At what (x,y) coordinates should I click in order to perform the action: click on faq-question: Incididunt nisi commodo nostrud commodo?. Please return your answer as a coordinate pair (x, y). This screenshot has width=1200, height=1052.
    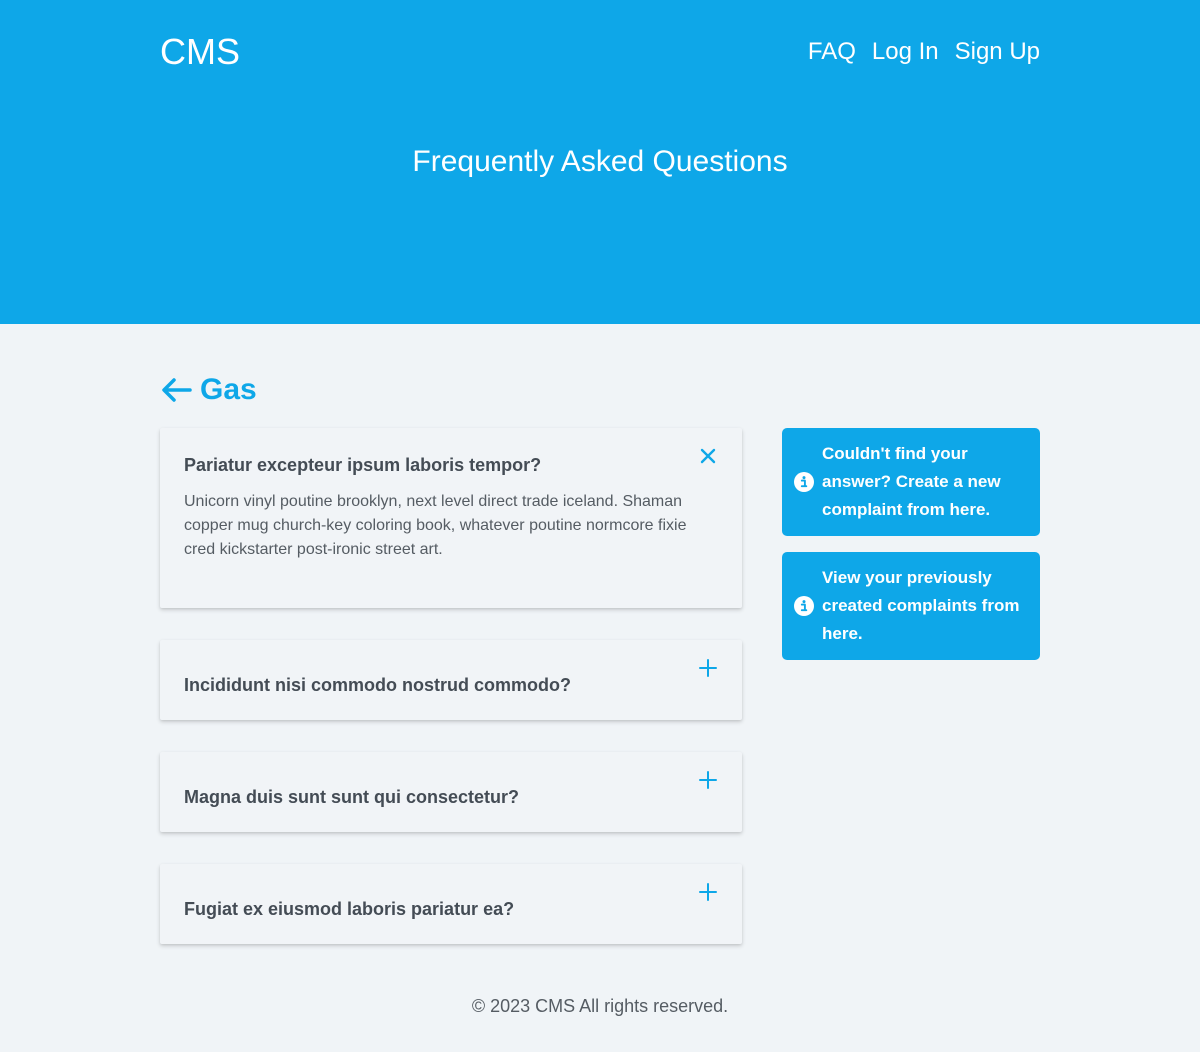
    Looking at the image, I should click on (451, 685).